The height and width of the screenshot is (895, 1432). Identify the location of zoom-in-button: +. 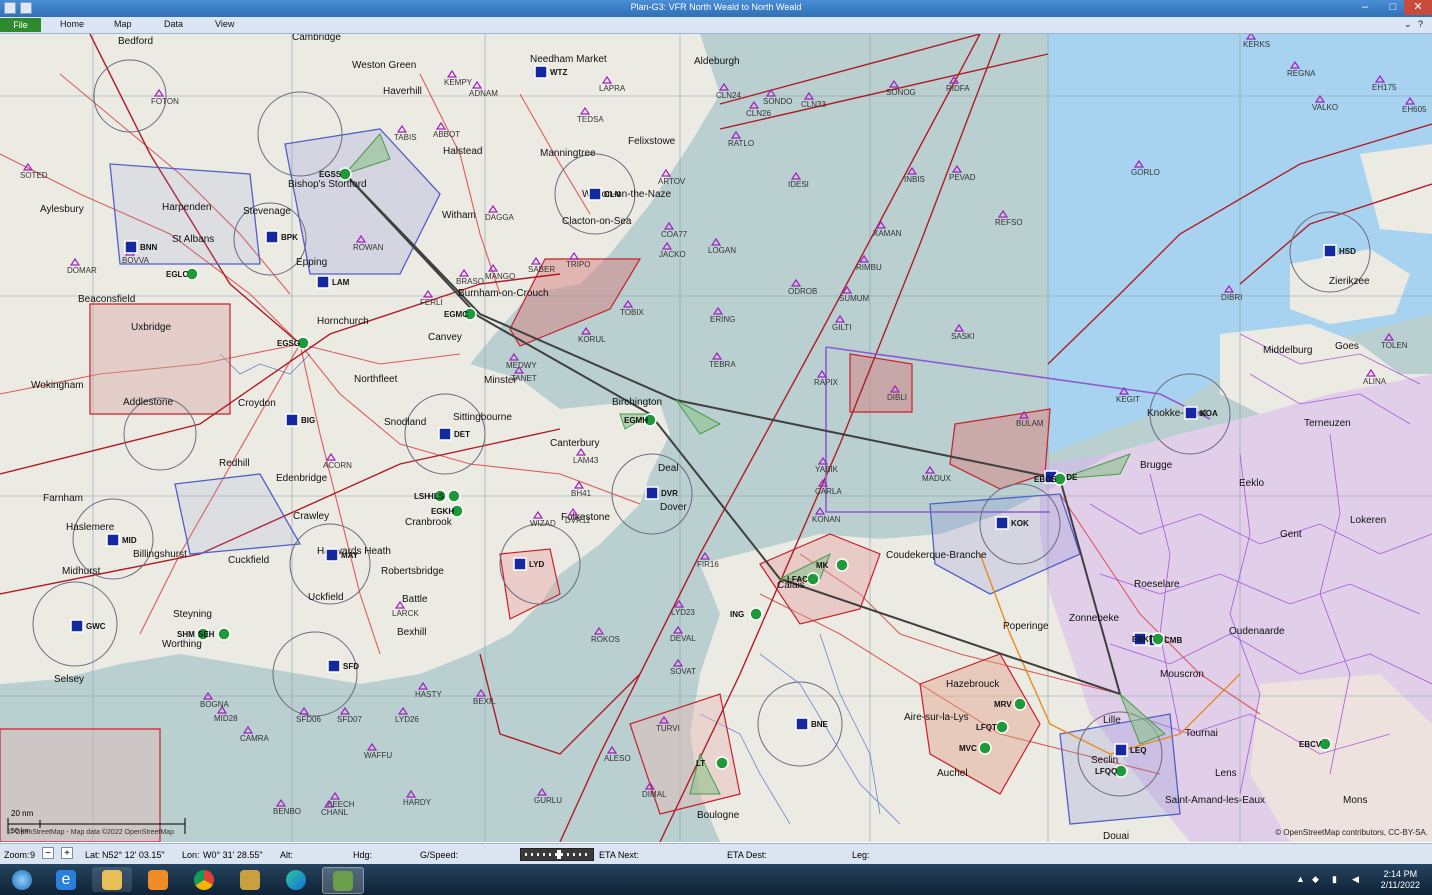
(67, 853).